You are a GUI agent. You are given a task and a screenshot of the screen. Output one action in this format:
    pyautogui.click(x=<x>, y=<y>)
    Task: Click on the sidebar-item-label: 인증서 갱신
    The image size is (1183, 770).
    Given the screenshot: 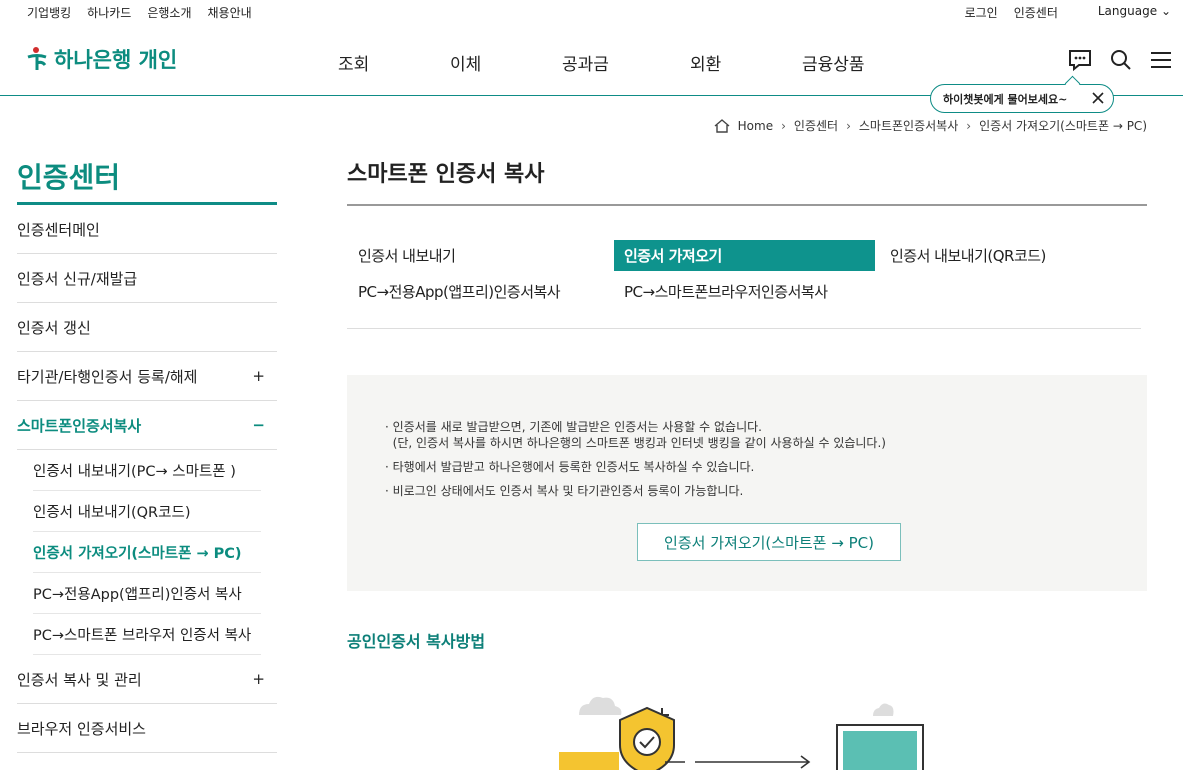 What is the action you would take?
    pyautogui.click(x=54, y=327)
    